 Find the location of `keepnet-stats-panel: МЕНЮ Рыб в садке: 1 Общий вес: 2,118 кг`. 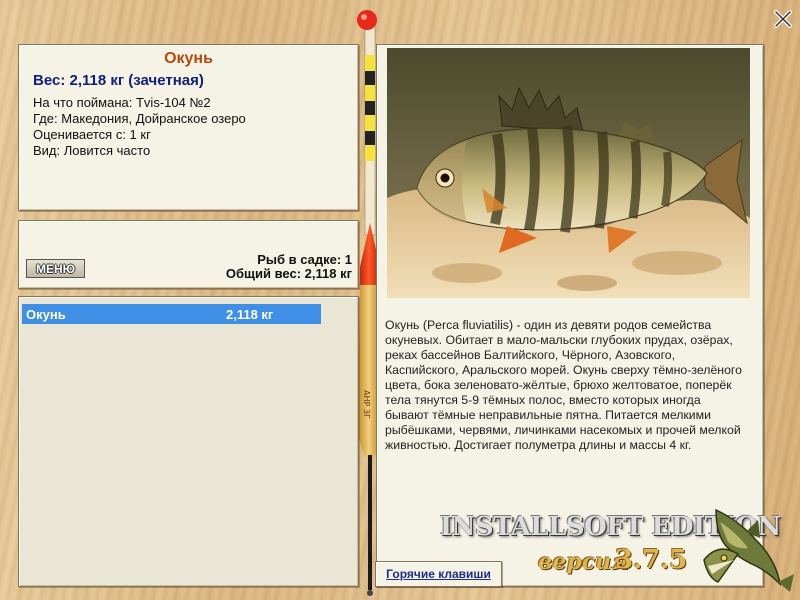

keepnet-stats-panel: МЕНЮ Рыб в садке: 1 Общий вес: 2,118 кг is located at coordinates (188, 254).